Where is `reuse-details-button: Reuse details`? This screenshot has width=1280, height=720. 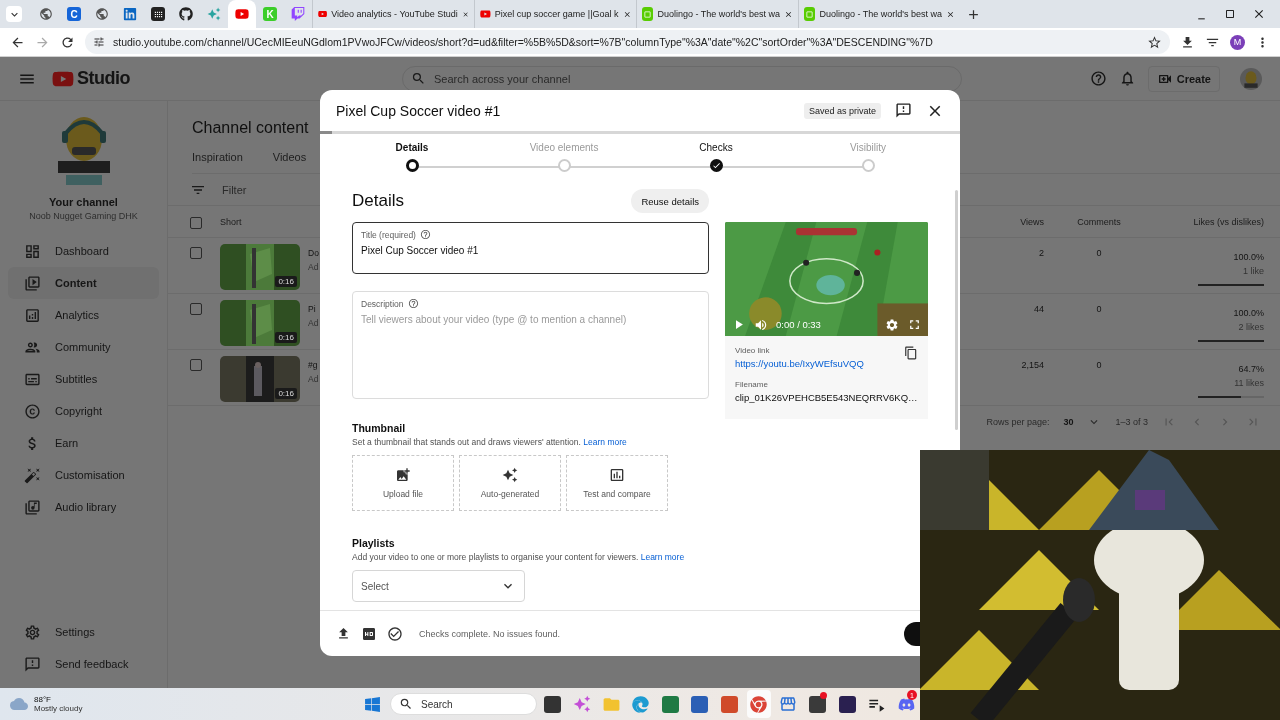 reuse-details-button: Reuse details is located at coordinates (670, 201).